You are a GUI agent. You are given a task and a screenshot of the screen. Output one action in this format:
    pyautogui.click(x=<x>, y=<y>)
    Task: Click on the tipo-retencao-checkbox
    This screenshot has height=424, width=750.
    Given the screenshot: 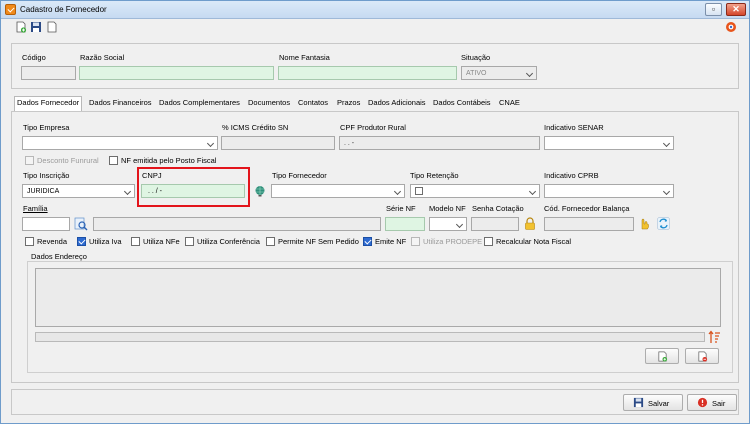 What is the action you would take?
    pyautogui.click(x=419, y=191)
    